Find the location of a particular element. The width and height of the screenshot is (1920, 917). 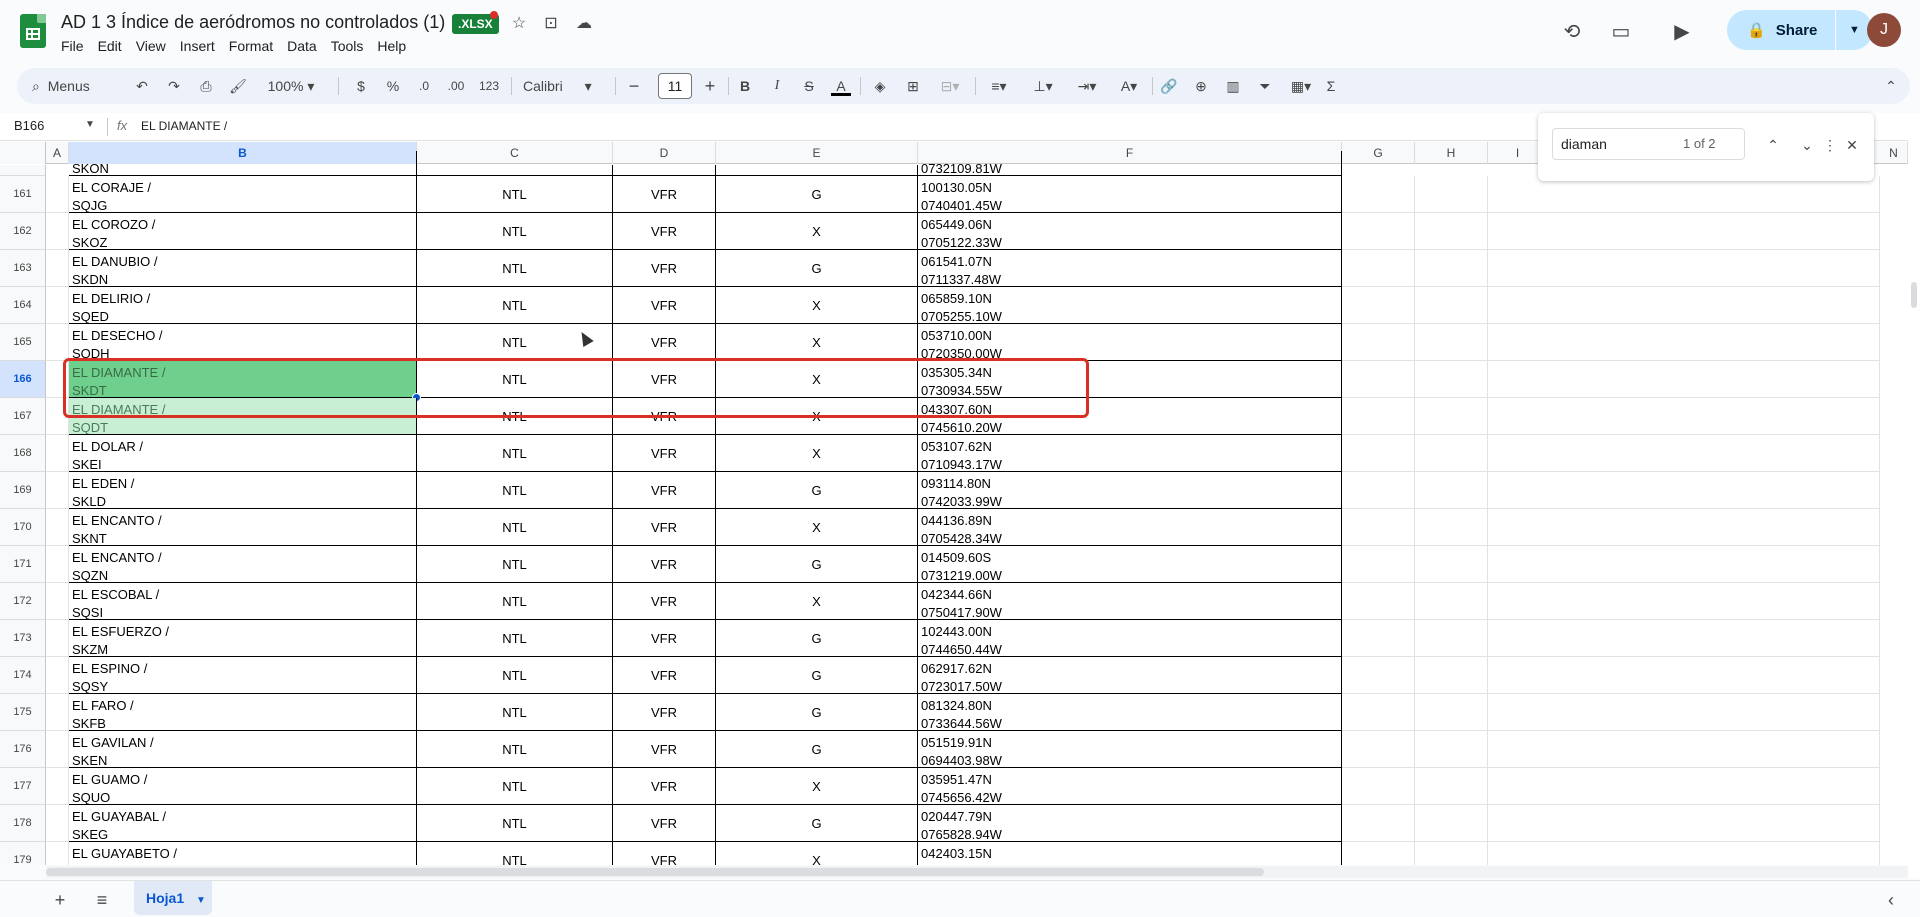

decrease-font-size-icon: − is located at coordinates (634, 86).